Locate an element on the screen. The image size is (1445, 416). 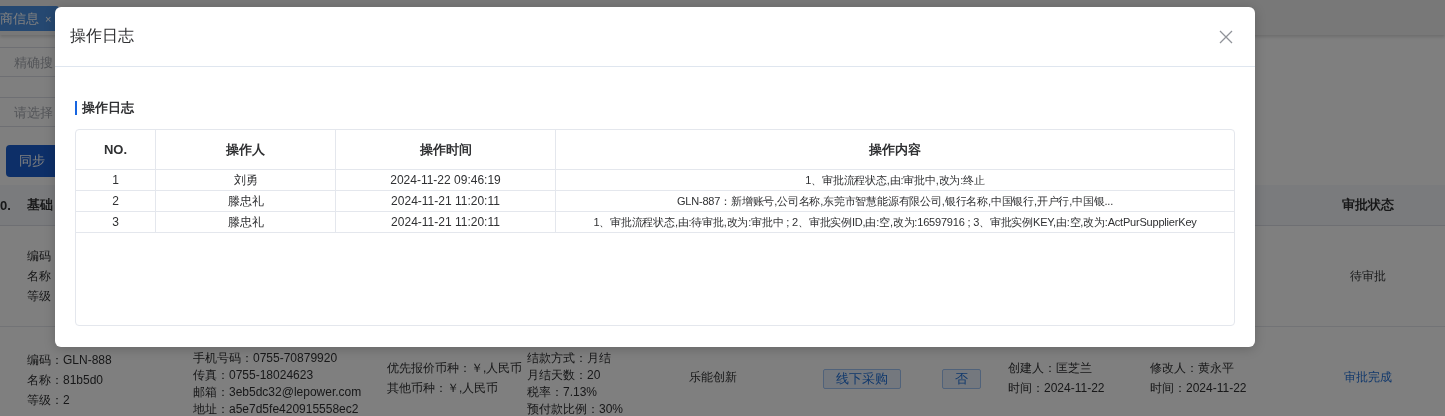
field-text: 编码 is located at coordinates (39, 256).